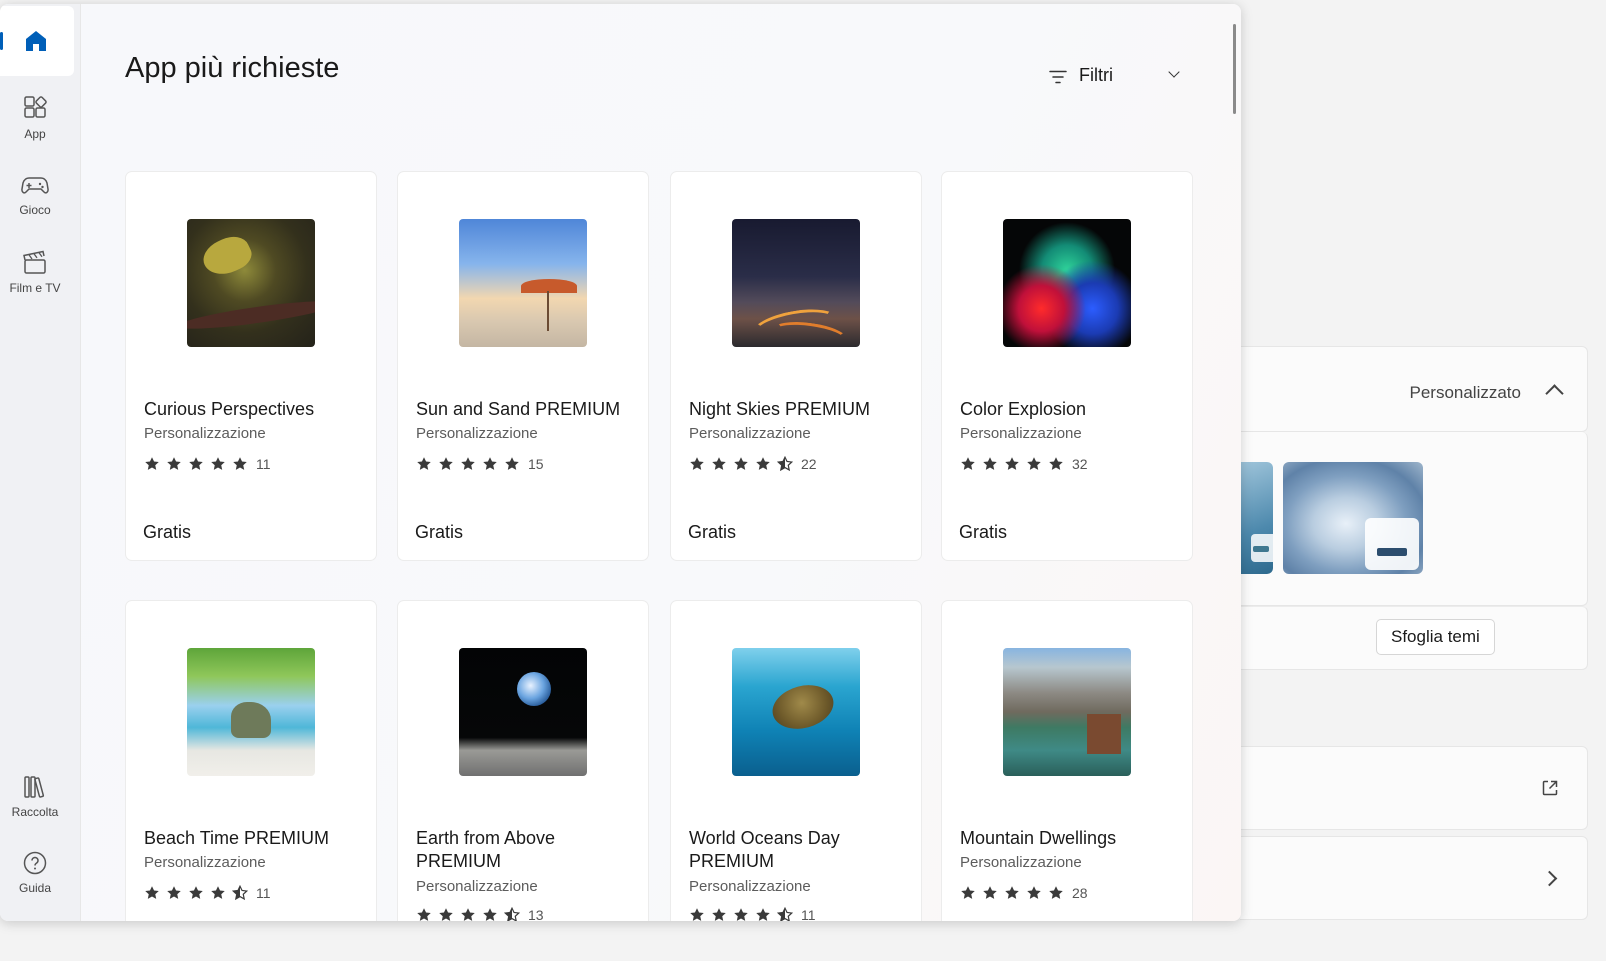 The image size is (1606, 961). I want to click on nav-item-library: Raccolta, so click(35, 796).